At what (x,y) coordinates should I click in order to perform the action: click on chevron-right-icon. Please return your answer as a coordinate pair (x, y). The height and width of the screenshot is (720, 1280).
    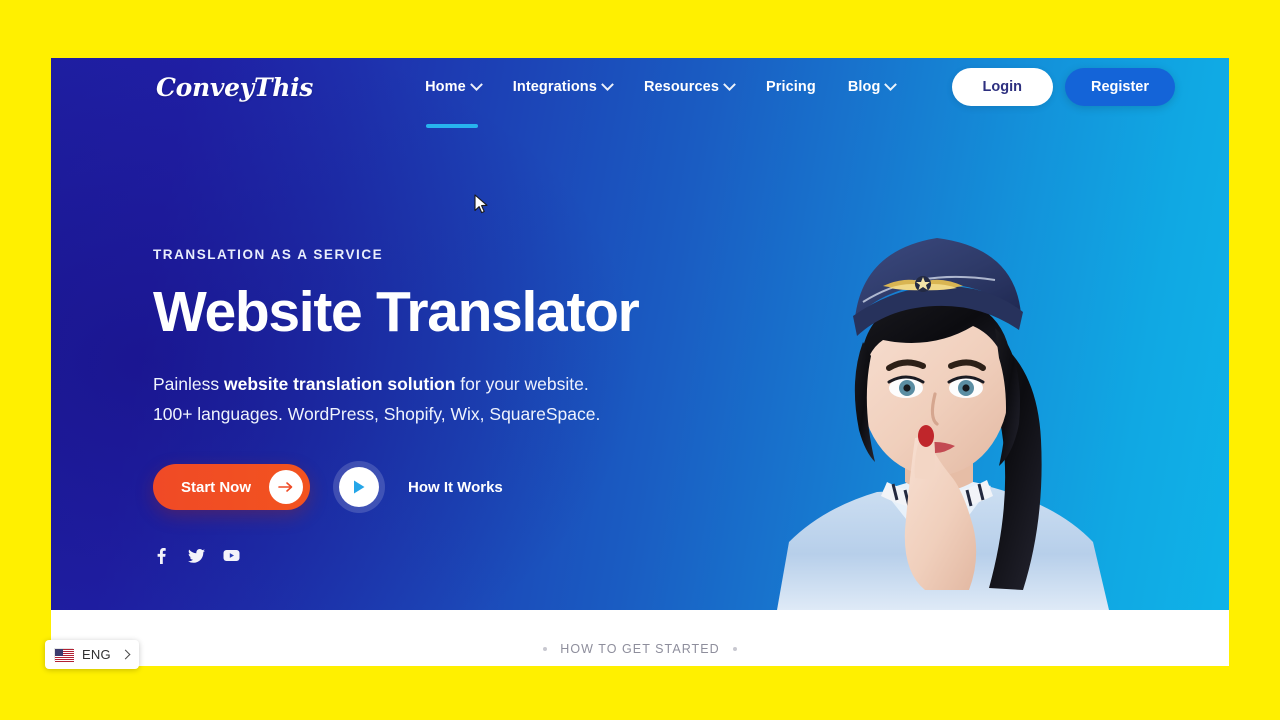
    Looking at the image, I should click on (125, 654).